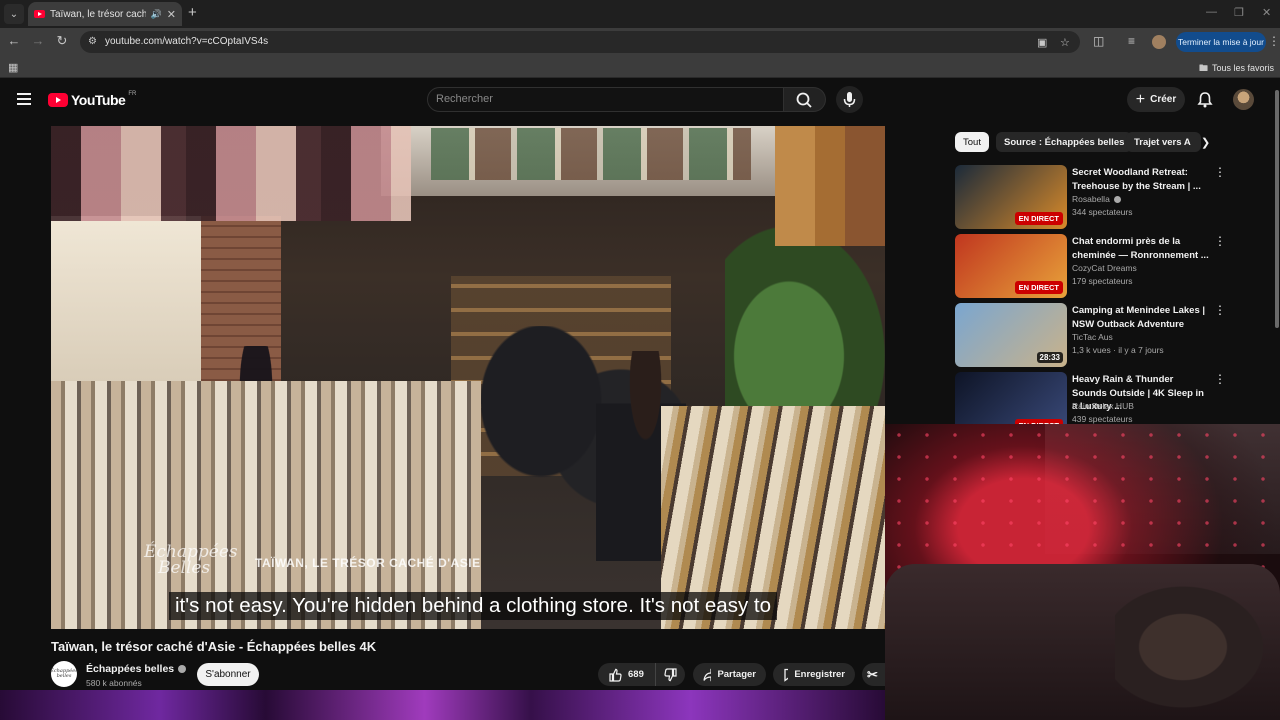 Image resolution: width=1280 pixels, height=720 pixels. I want to click on chip-source: Source : Échappées belles, so click(1064, 142).